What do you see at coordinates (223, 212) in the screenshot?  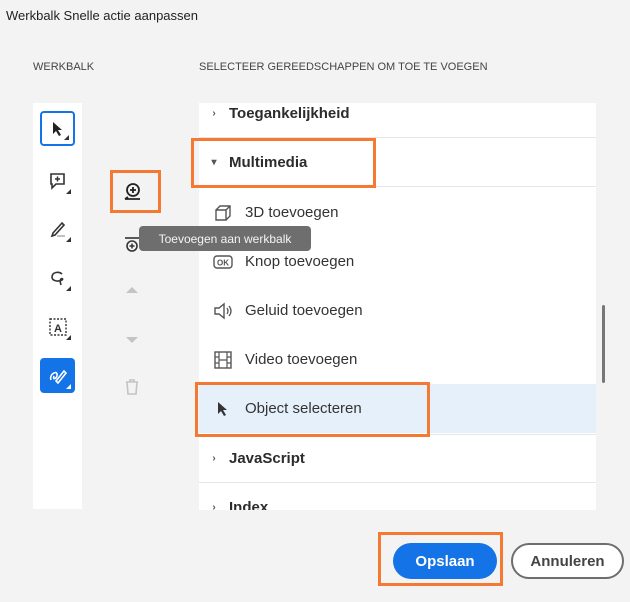 I see `cube-icon` at bounding box center [223, 212].